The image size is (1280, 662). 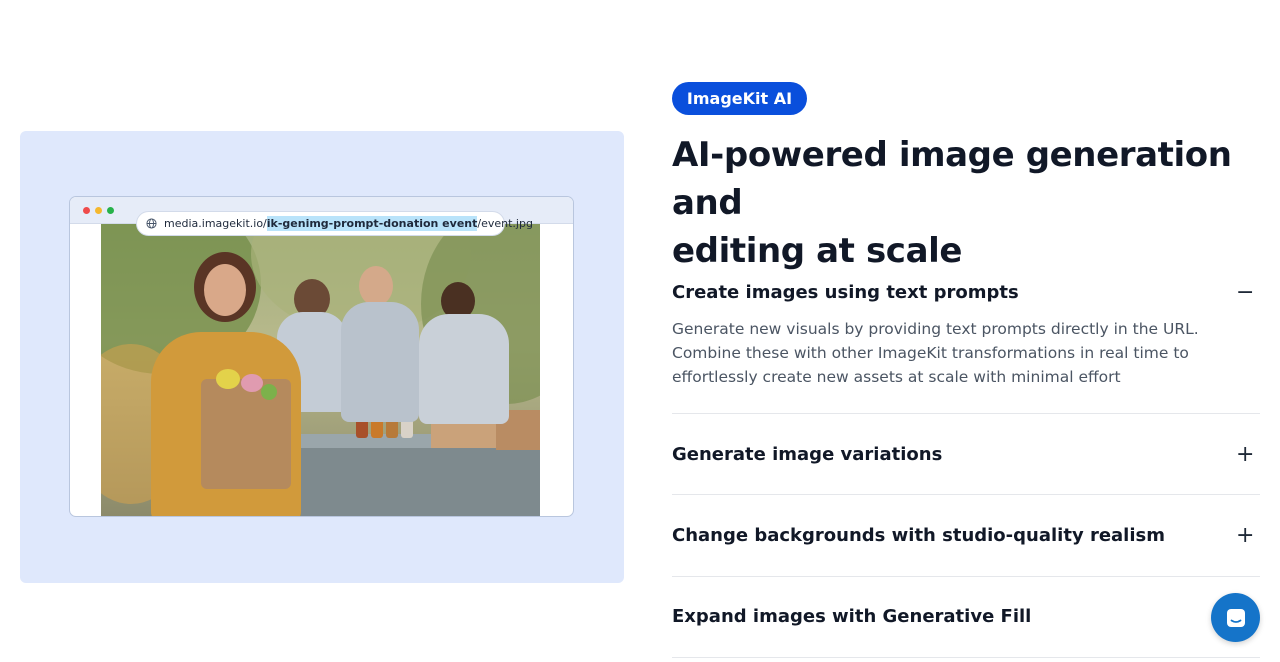 I want to click on url-transform-highlight: ik-genimg-prompt-donation event, so click(x=372, y=223).